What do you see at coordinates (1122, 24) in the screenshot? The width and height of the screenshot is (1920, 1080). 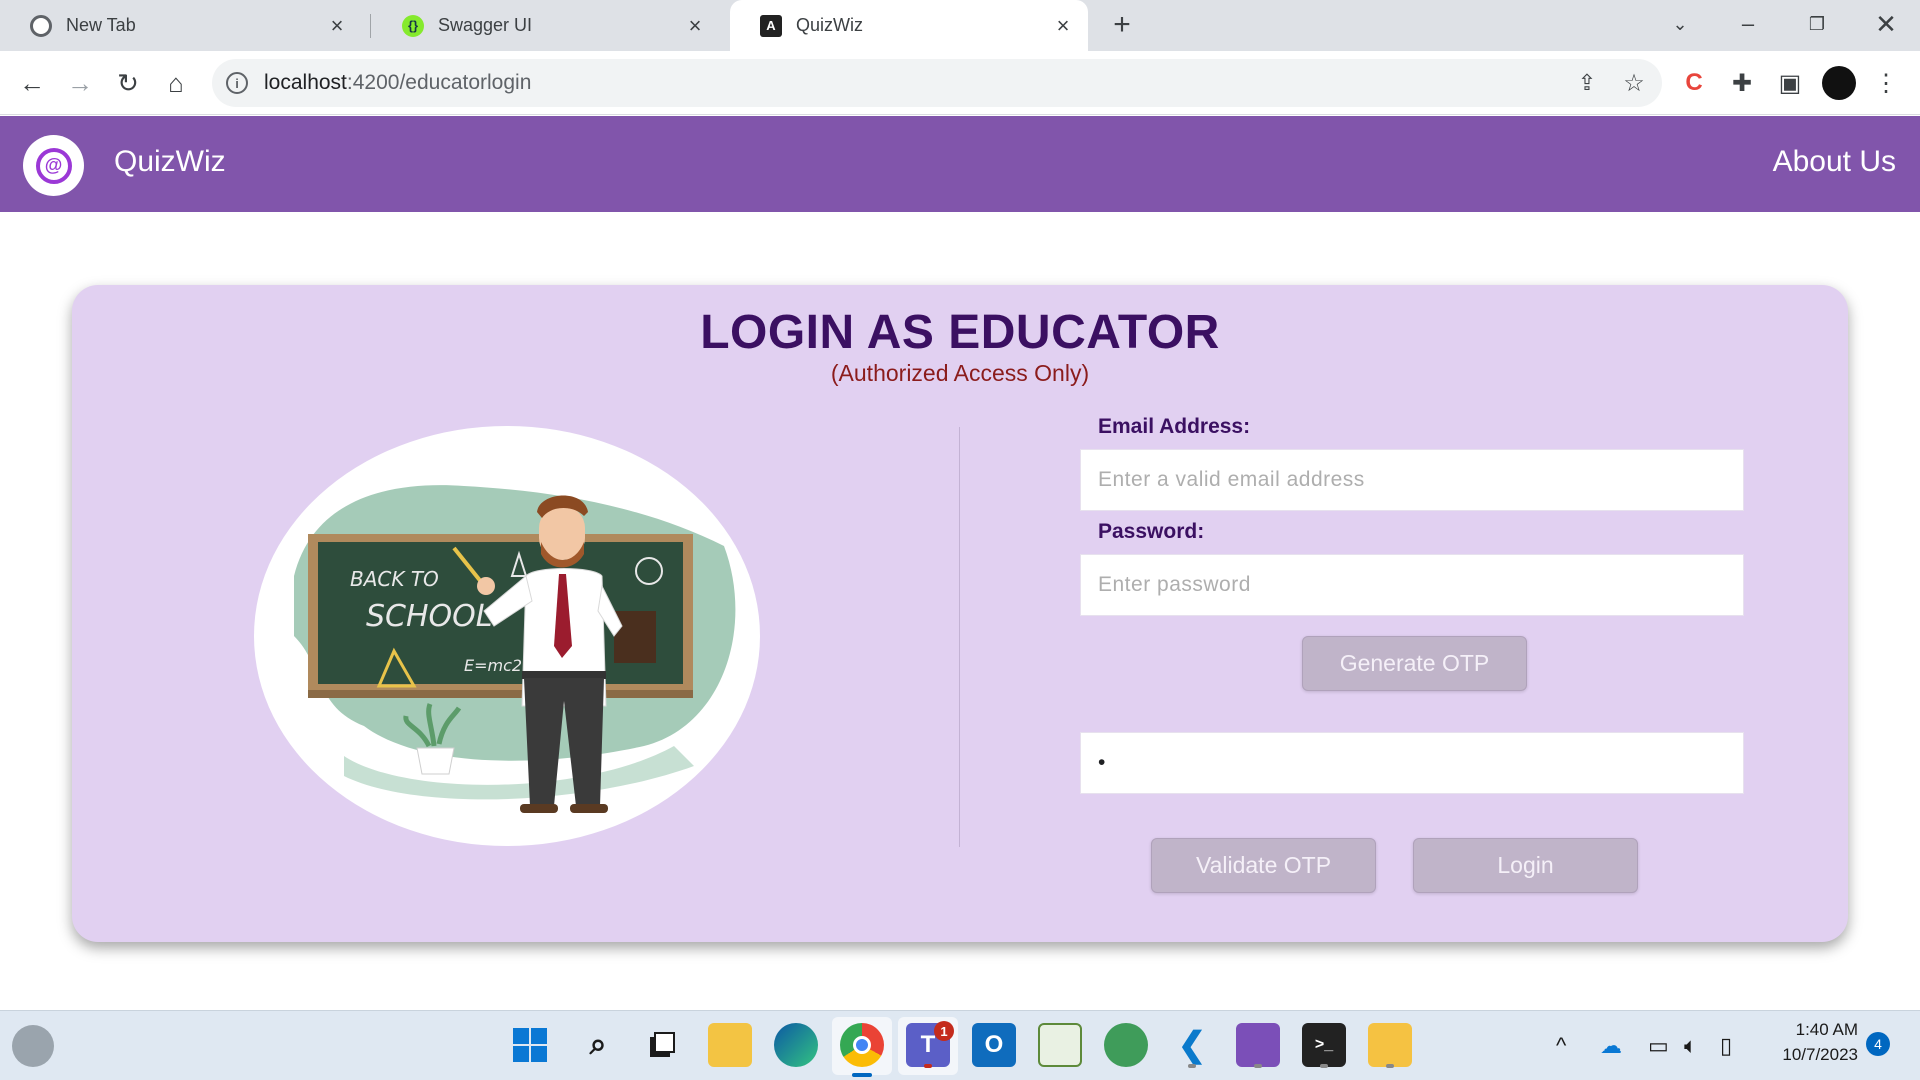 I see `new-tab-button: +` at bounding box center [1122, 24].